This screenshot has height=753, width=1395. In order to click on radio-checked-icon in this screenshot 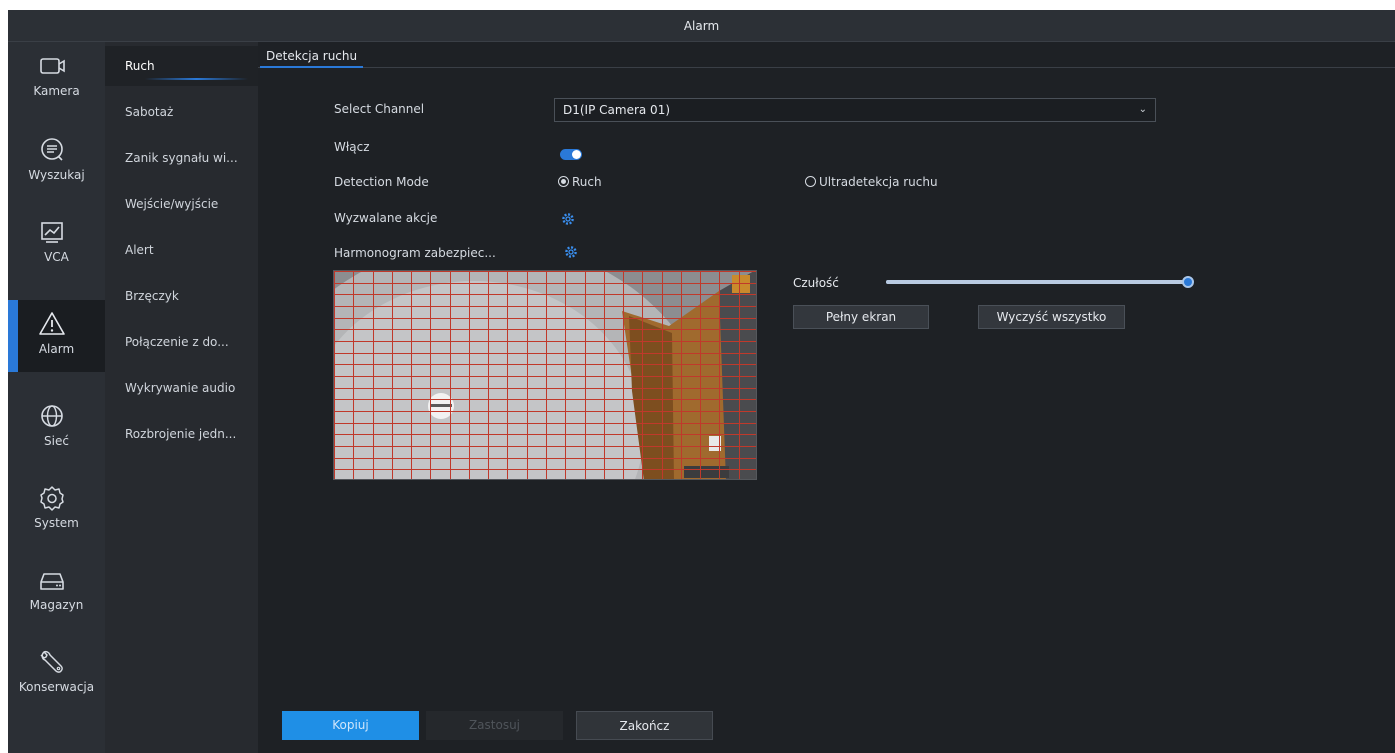, I will do `click(563, 181)`.